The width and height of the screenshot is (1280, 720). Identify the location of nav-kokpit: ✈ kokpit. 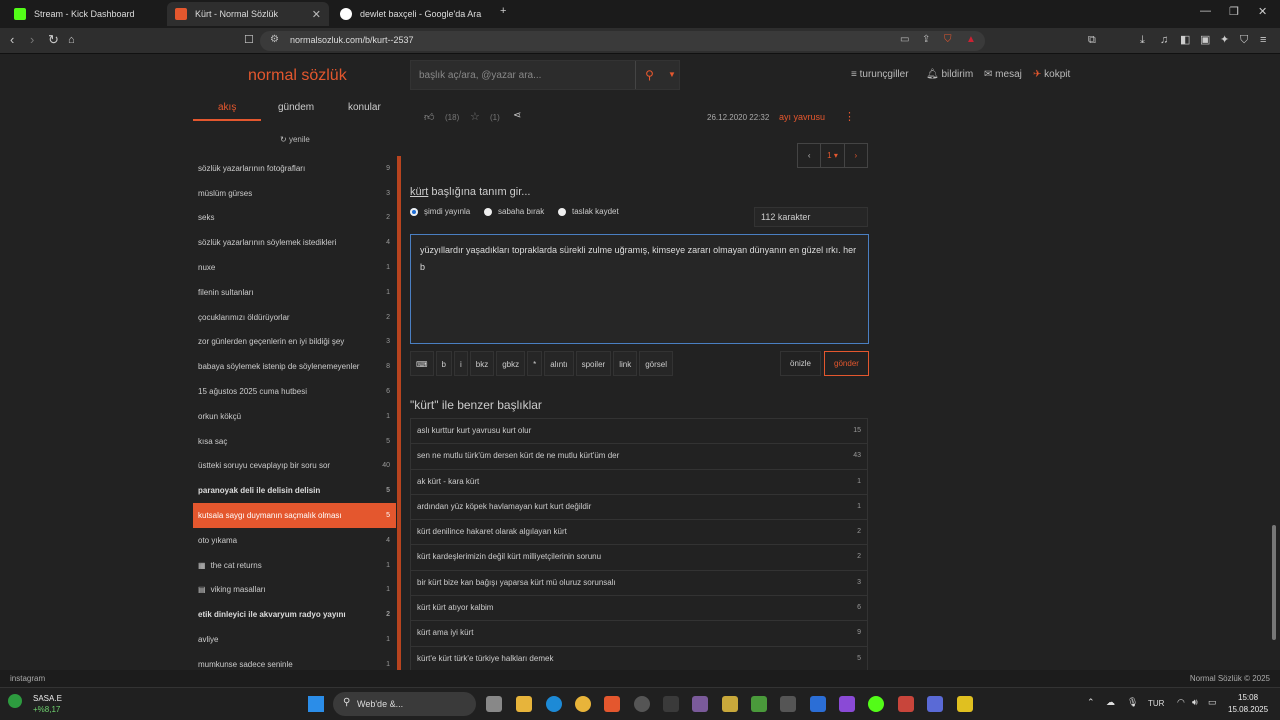
(1051, 74).